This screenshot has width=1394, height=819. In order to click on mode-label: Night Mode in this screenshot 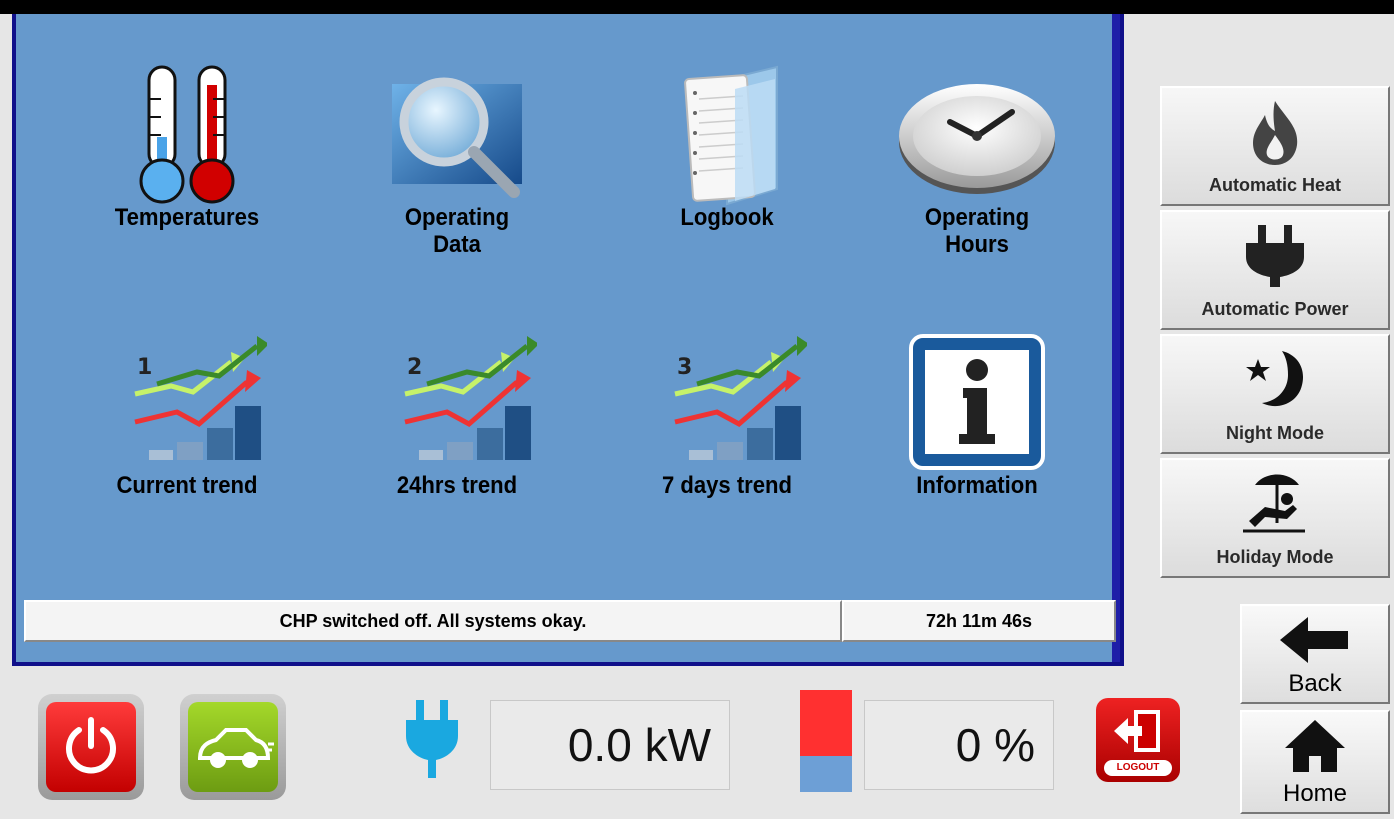, I will do `click(1275, 433)`.